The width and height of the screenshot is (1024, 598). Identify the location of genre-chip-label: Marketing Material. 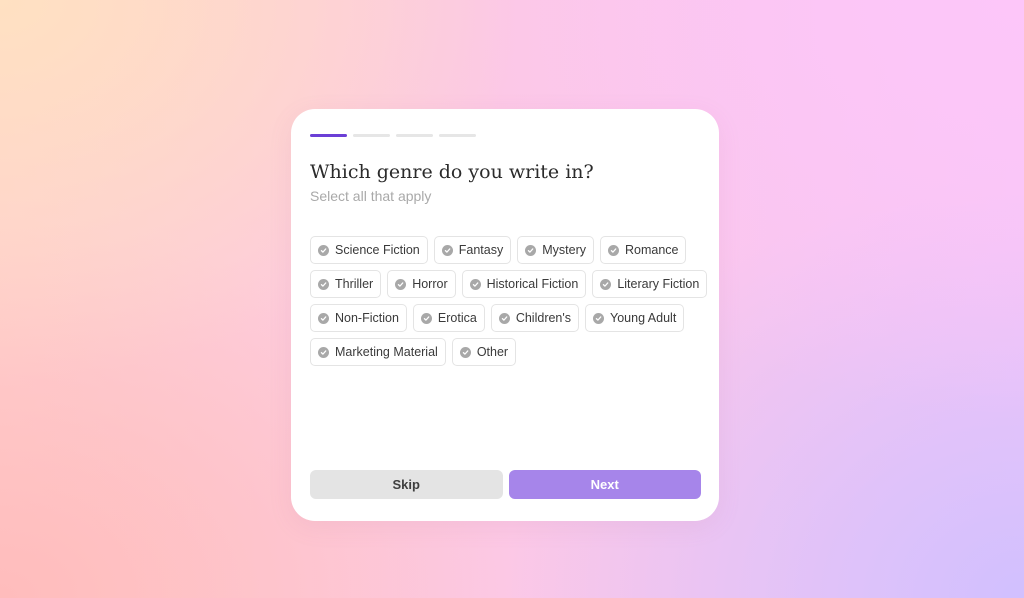
(386, 352).